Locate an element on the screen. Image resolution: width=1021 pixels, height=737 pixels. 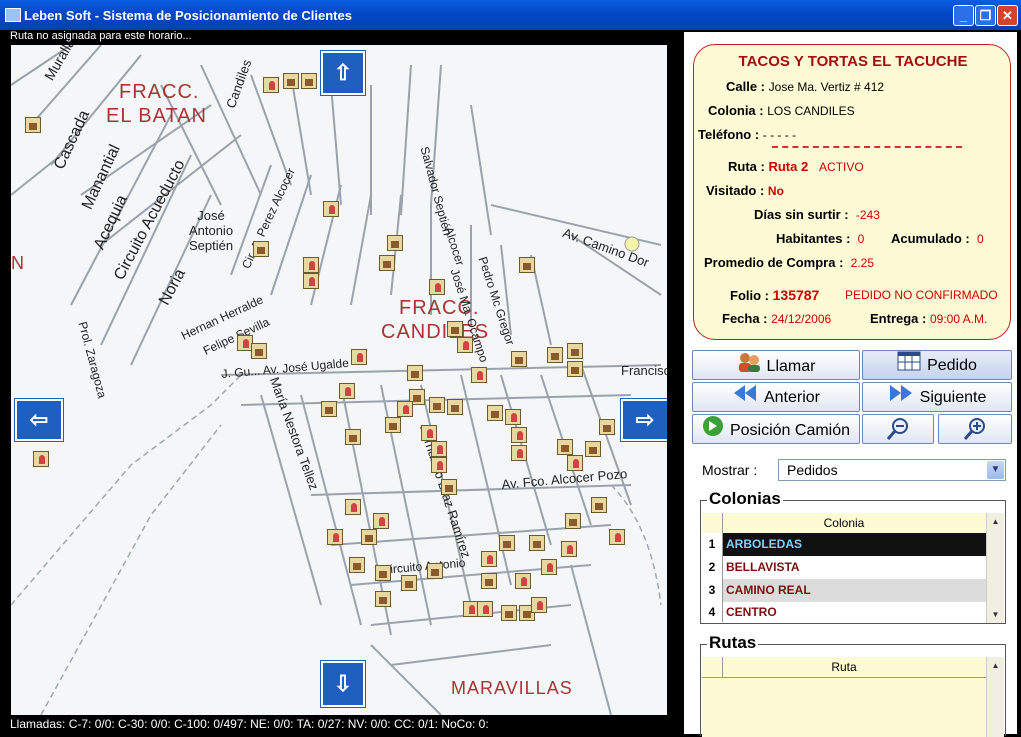
maximize-button: ❐ is located at coordinates (985, 15).